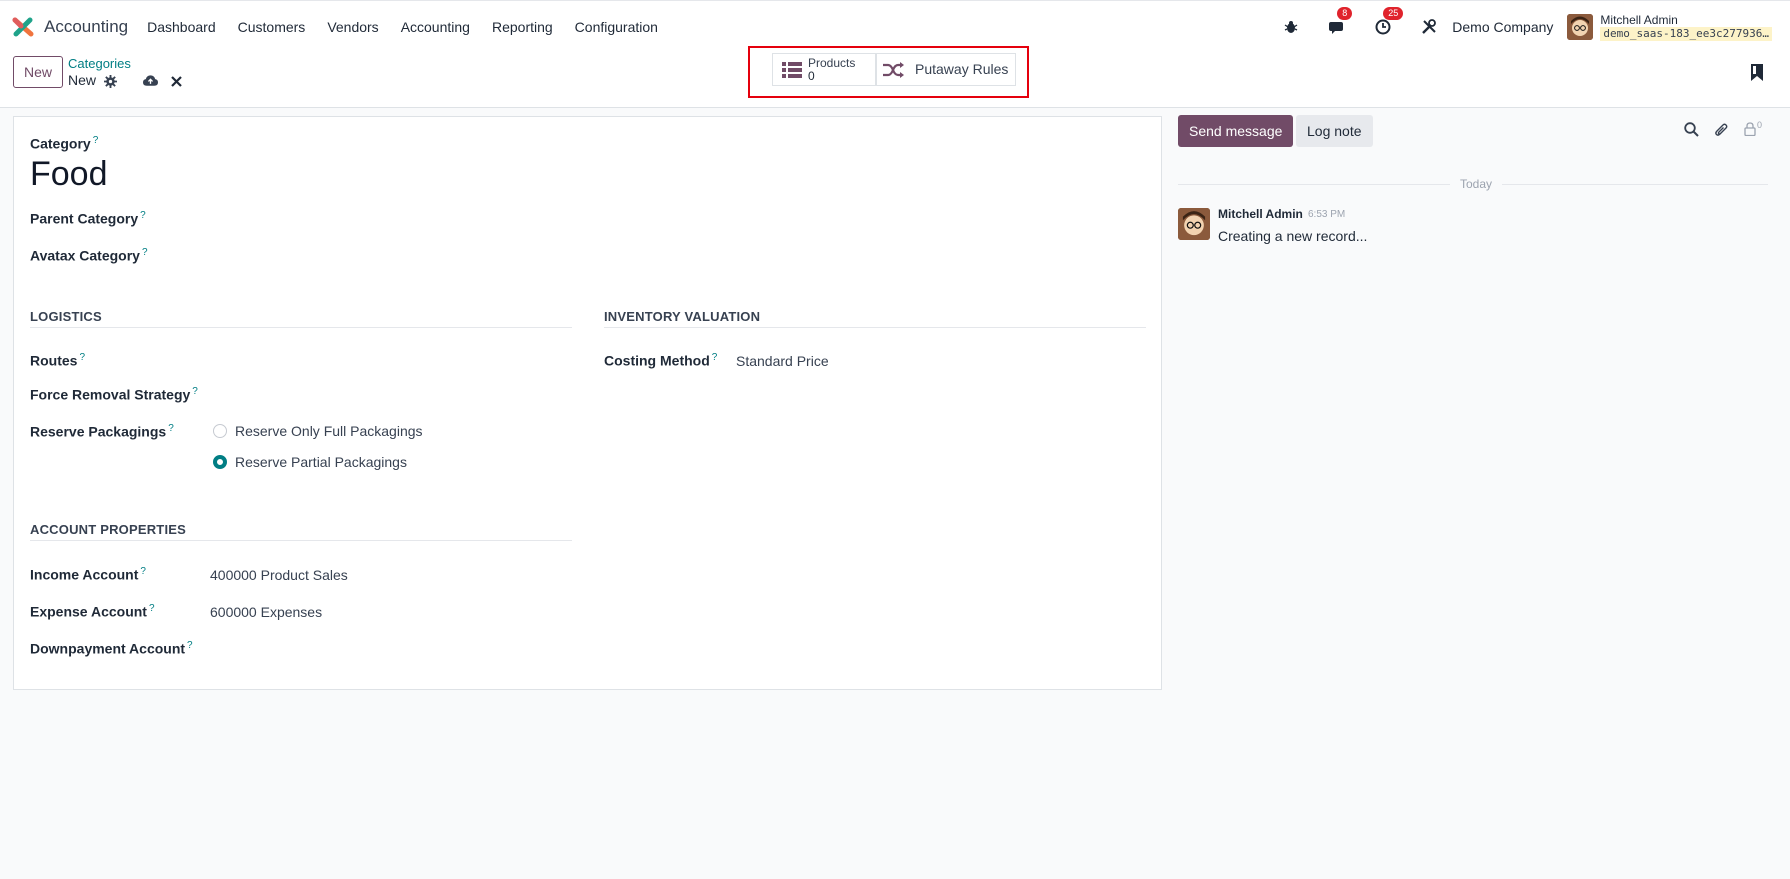 This screenshot has width=1790, height=879. What do you see at coordinates (82, 80) in the screenshot?
I see `breadcrumb-current-record: New` at bounding box center [82, 80].